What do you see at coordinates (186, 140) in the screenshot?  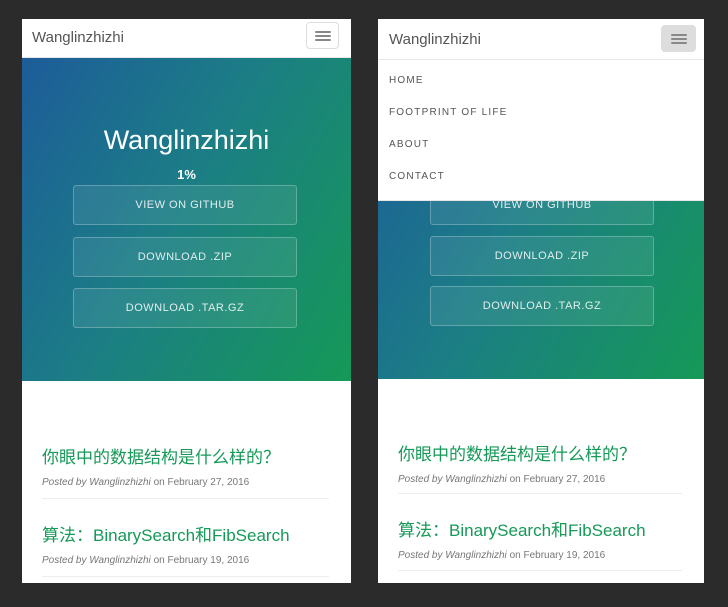 I see `hero-title: Wanglinzhizhi` at bounding box center [186, 140].